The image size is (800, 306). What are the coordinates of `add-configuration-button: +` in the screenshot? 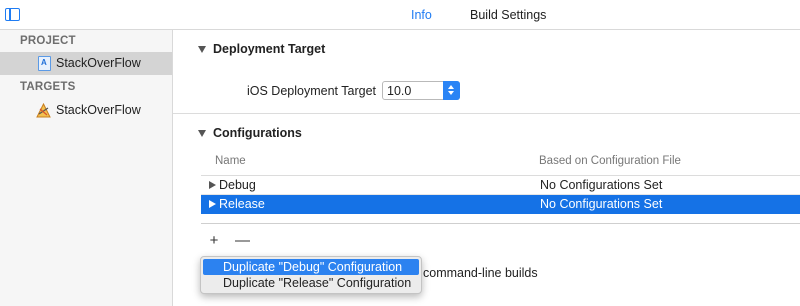 It's located at (214, 240).